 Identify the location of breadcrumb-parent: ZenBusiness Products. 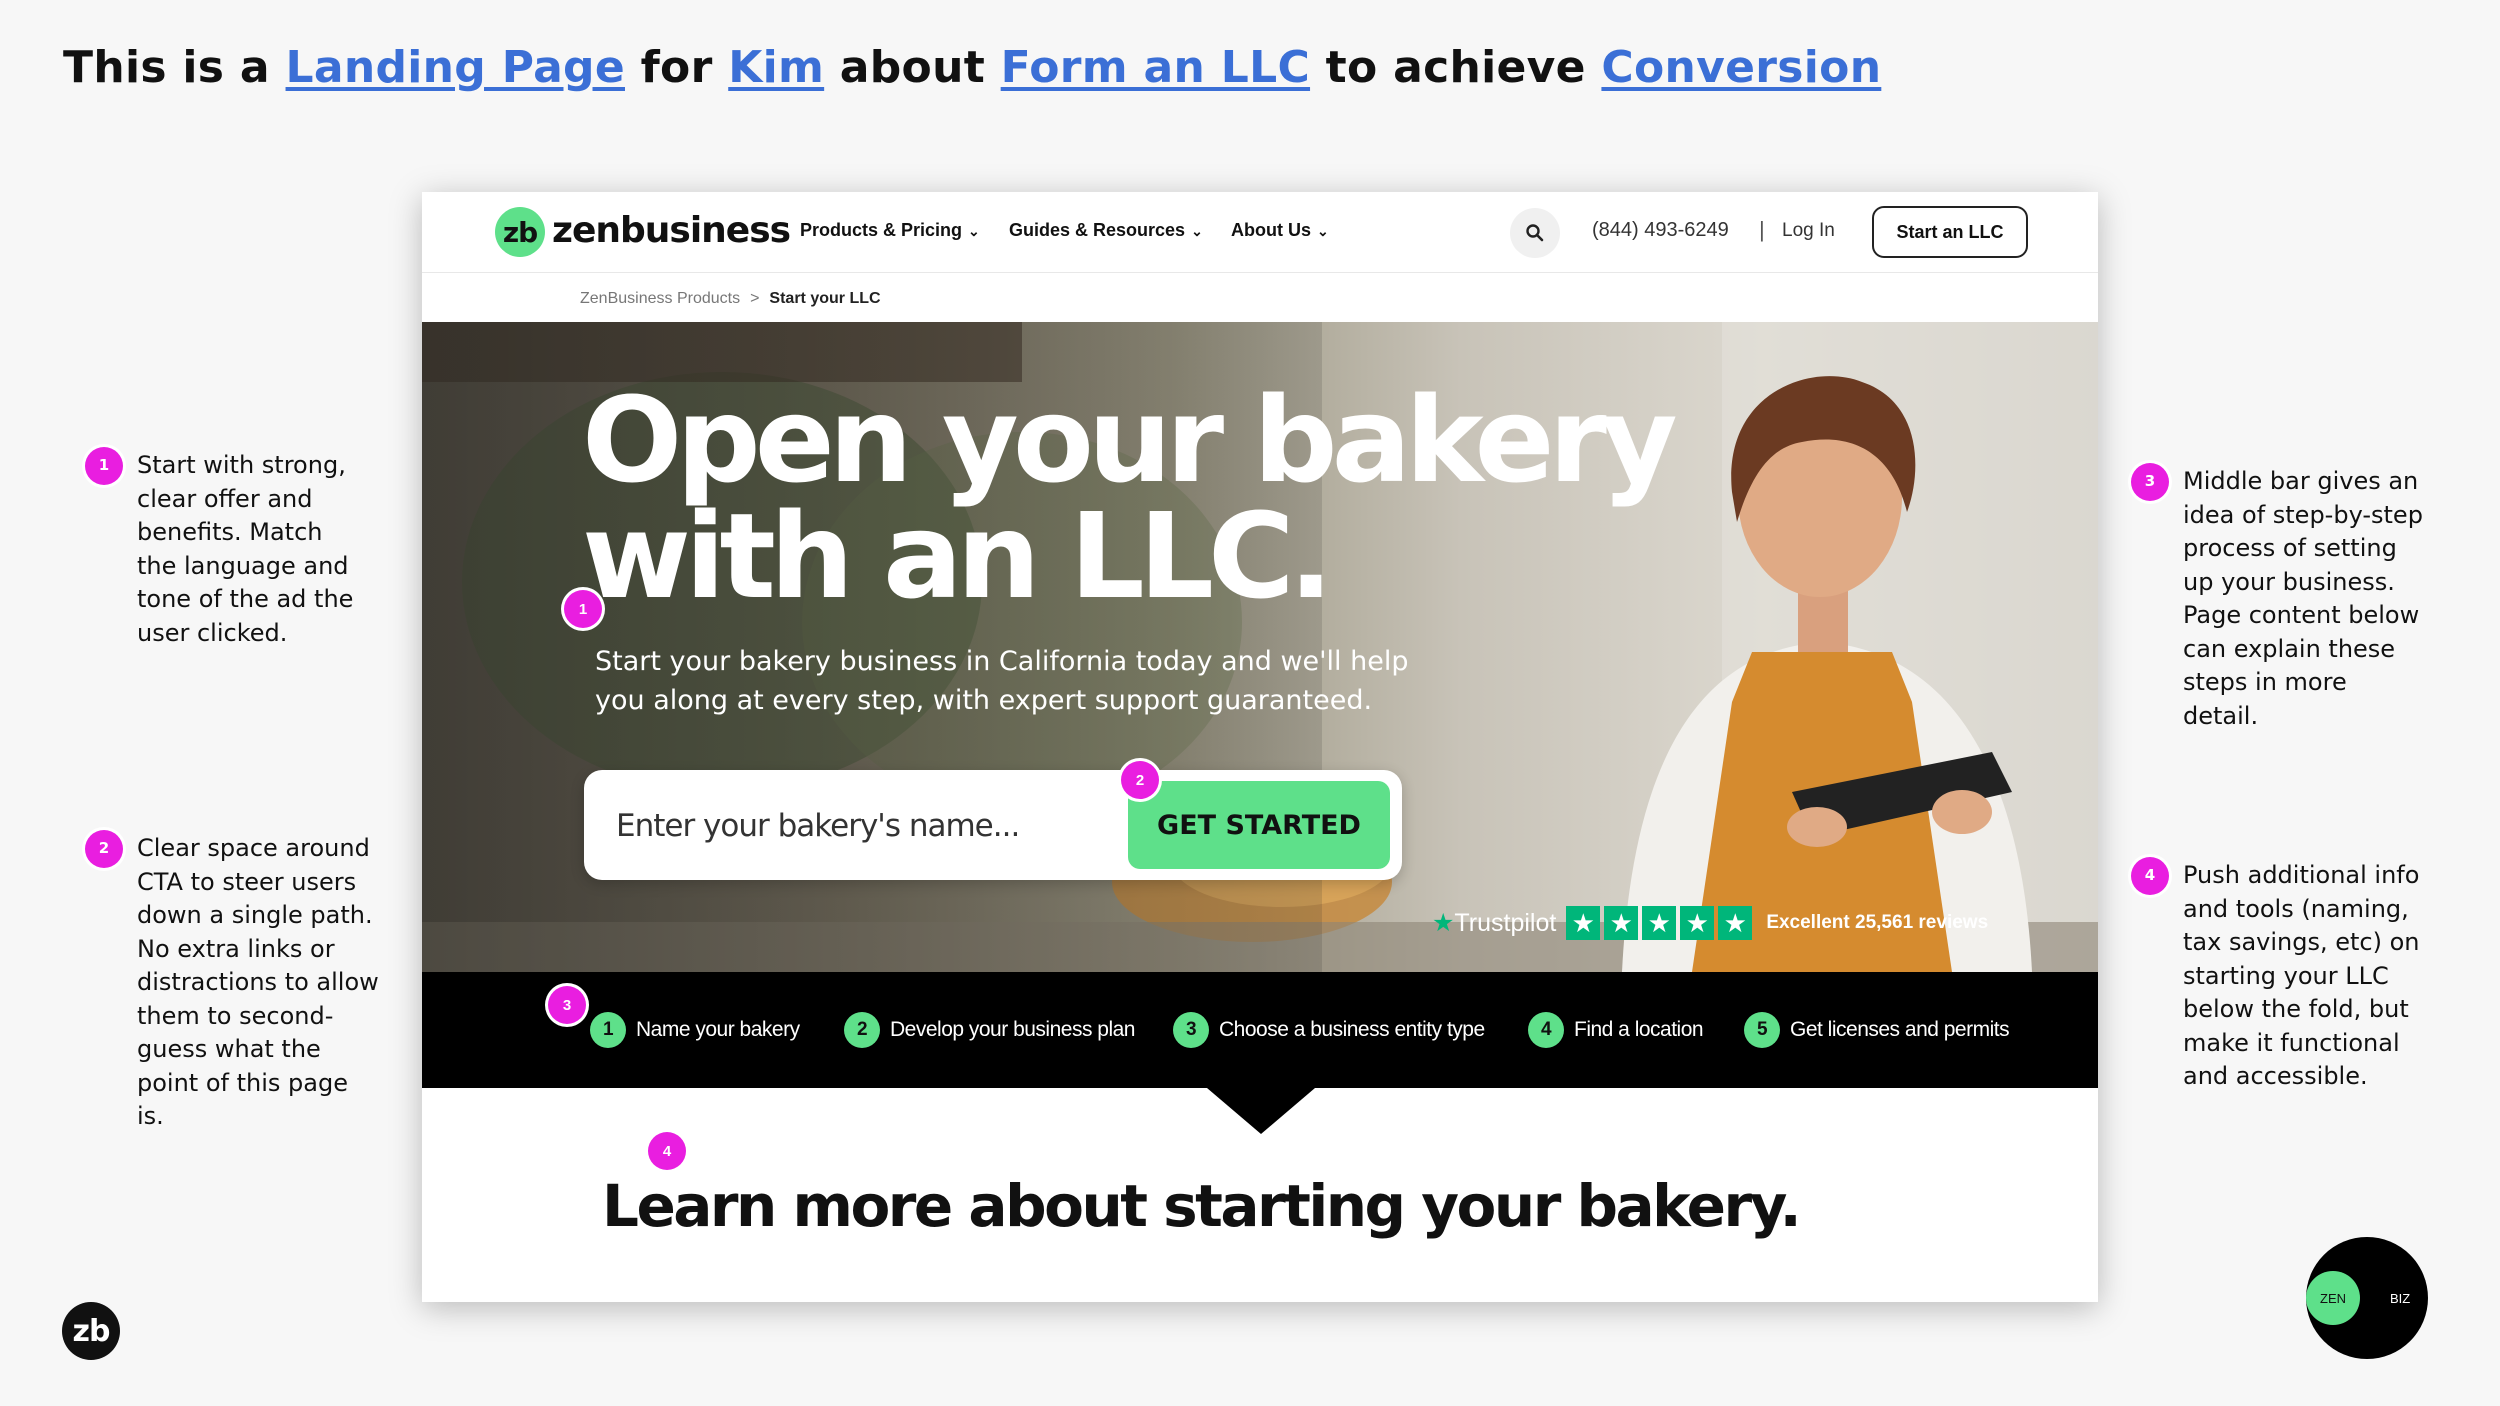
(660, 298).